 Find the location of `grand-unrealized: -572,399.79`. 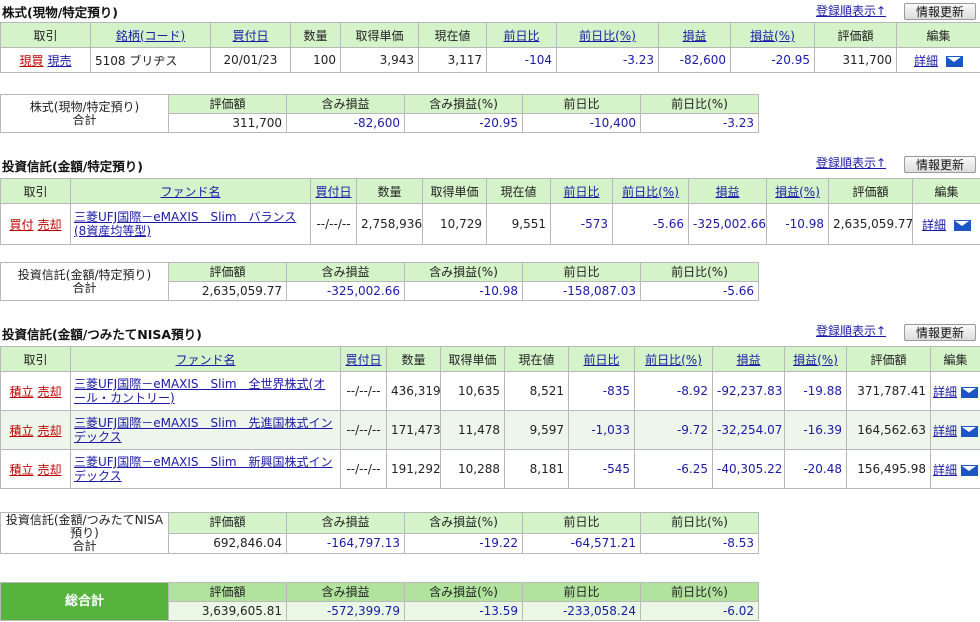

grand-unrealized: -572,399.79 is located at coordinates (345, 611).